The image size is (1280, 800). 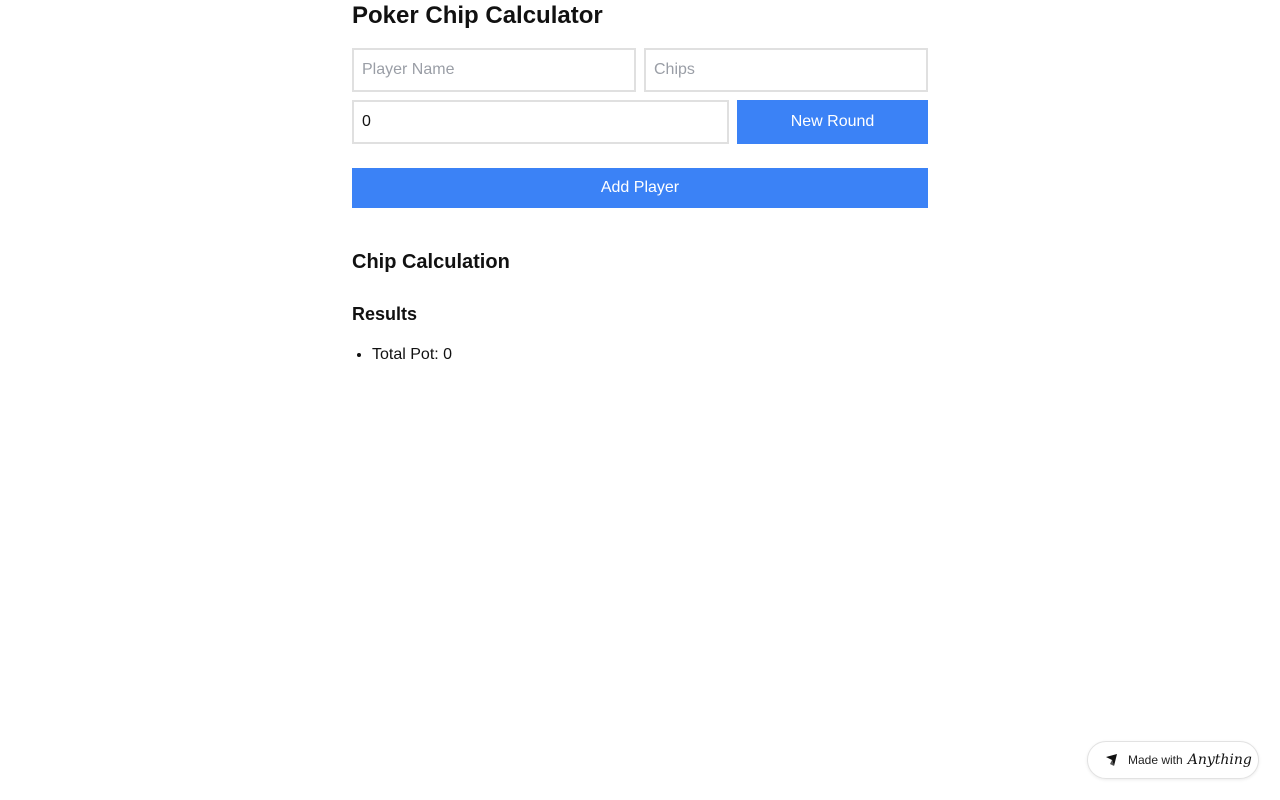 What do you see at coordinates (640, 188) in the screenshot?
I see `add-player-button: Add Player` at bounding box center [640, 188].